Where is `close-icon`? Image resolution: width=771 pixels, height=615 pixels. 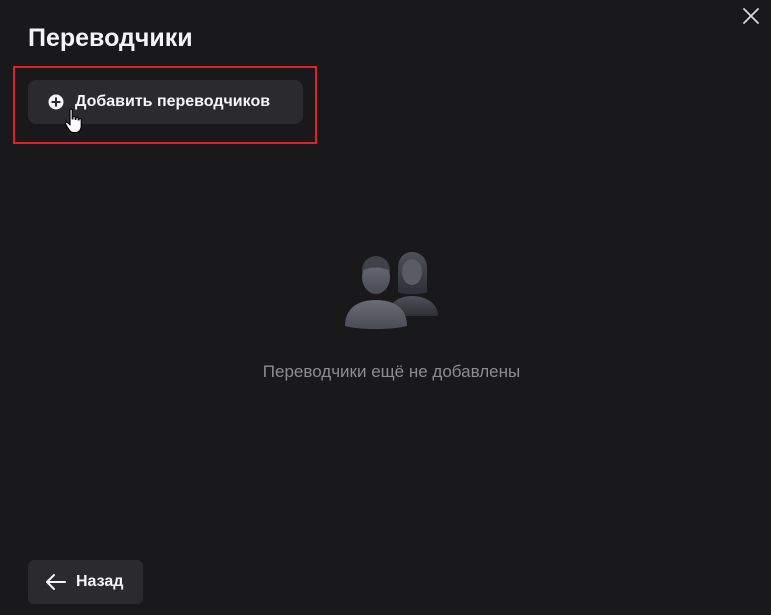
close-icon is located at coordinates (751, 16).